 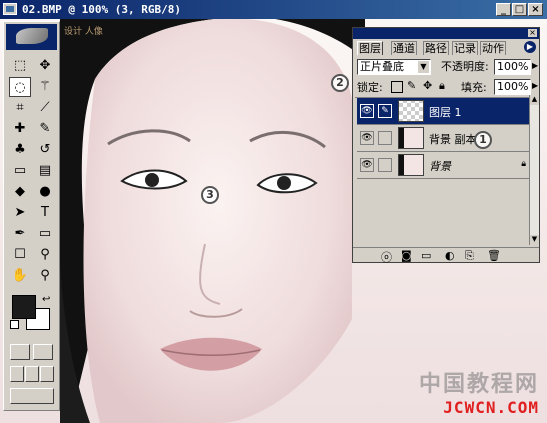 I want to click on blur-tool-icon: ◆, so click(x=20, y=192).